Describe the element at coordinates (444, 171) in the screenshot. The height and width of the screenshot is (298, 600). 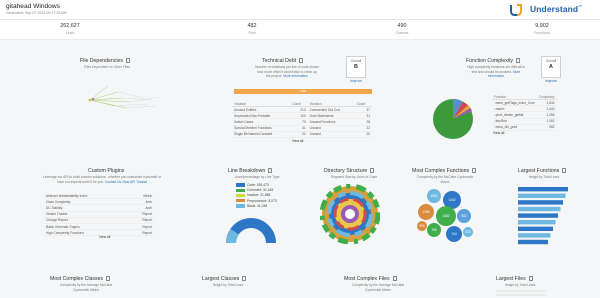
I see `most-complex-functions-title: Most Complex Functions` at that location.